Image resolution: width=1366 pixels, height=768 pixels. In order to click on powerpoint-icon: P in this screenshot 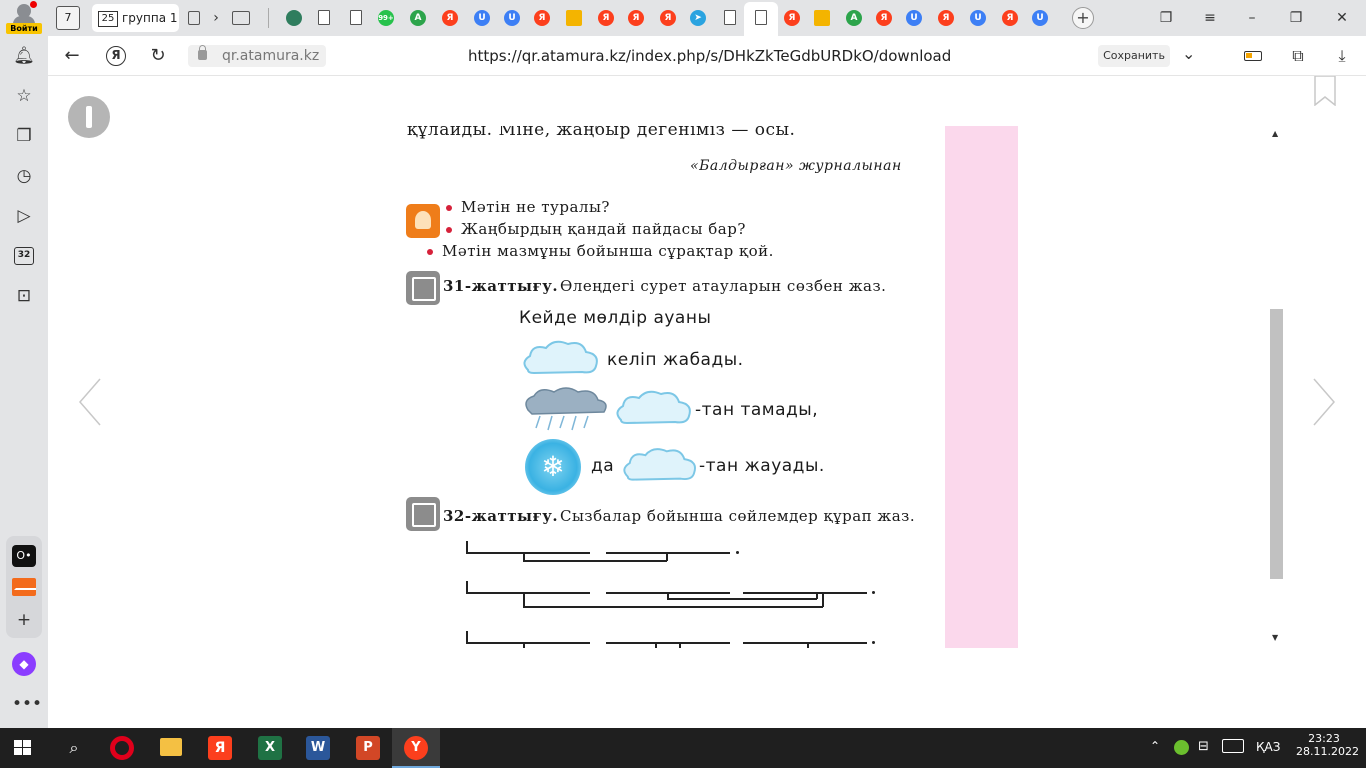, I will do `click(368, 748)`.